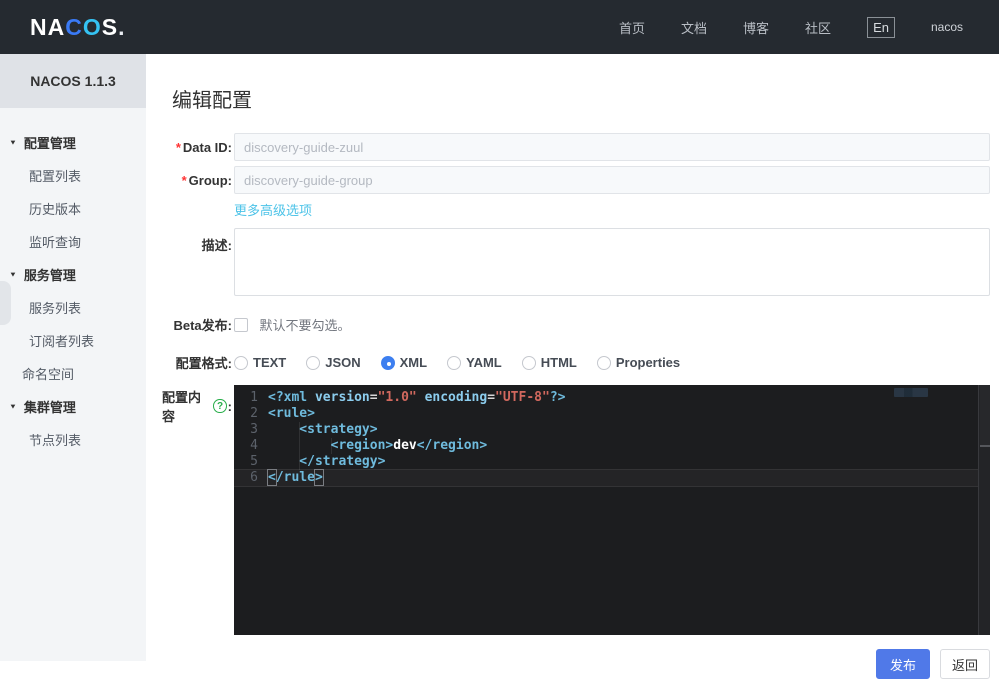 This screenshot has width=999, height=679. I want to click on string-token: "UTF-8", so click(522, 397).